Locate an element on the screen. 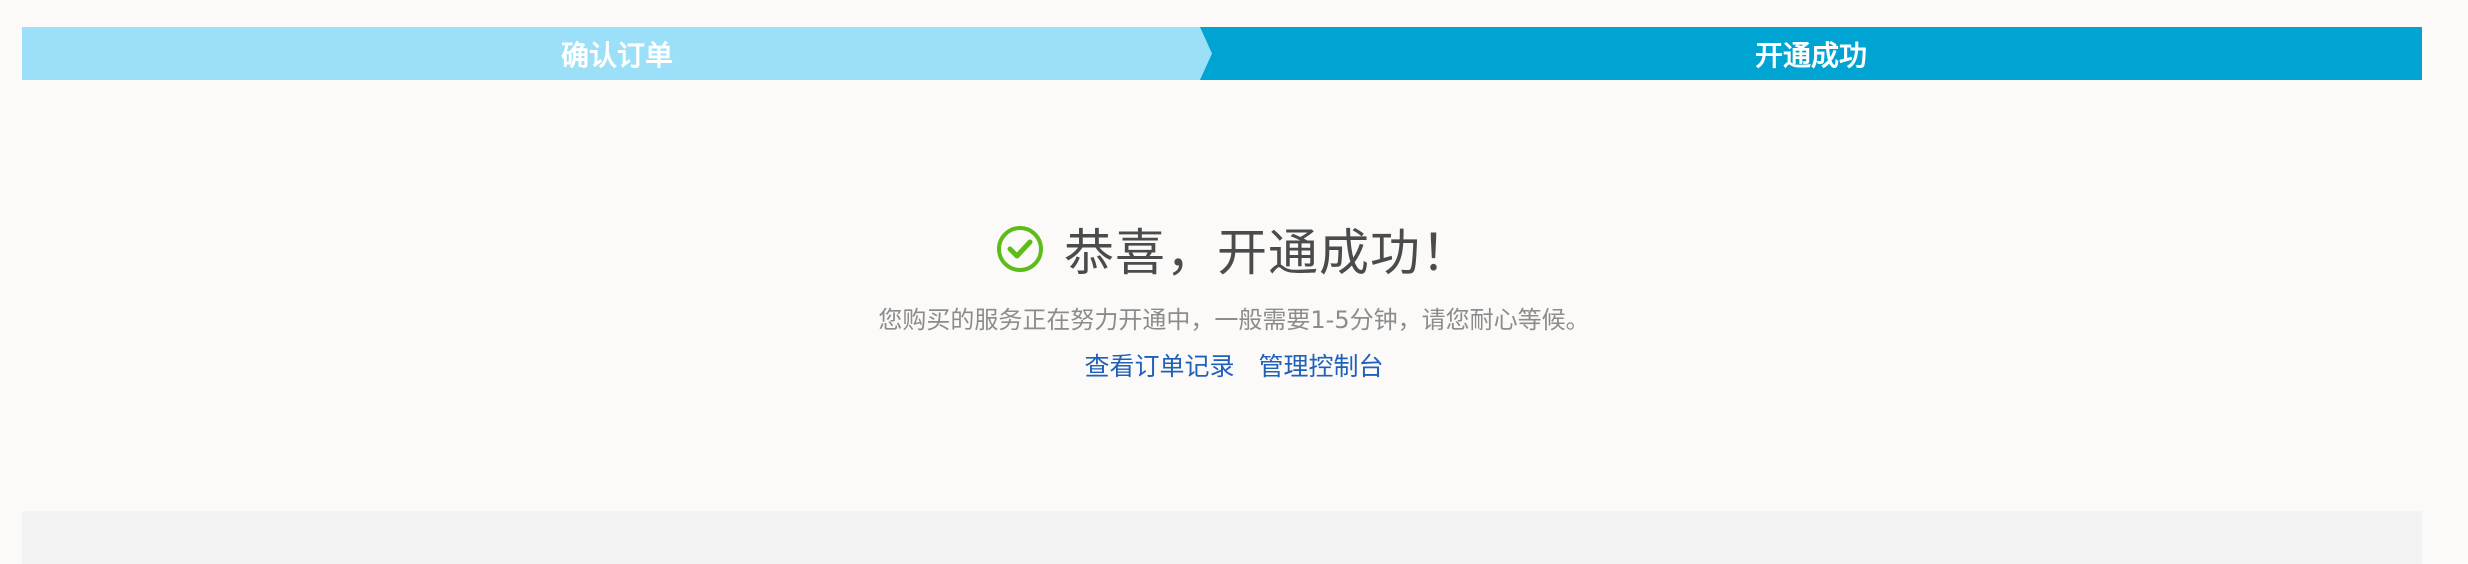 This screenshot has width=2468, height=564. result-title-row: 恭喜，开通成功！ is located at coordinates (1234, 249).